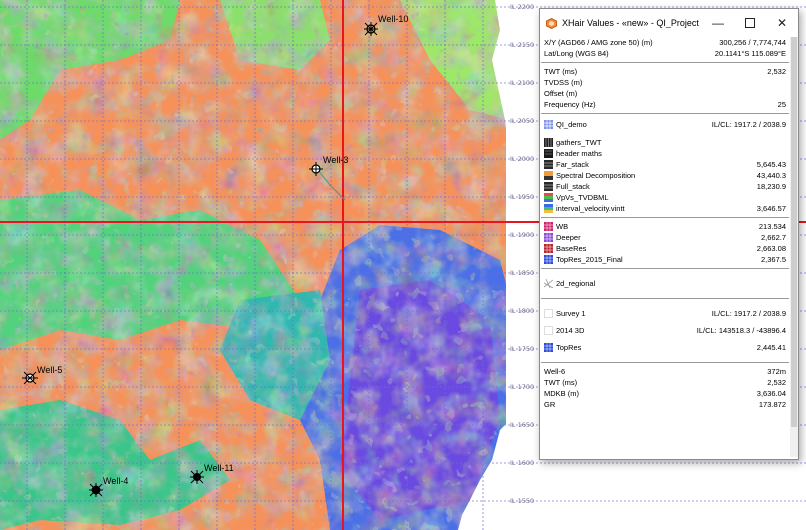 The width and height of the screenshot is (806, 530). Describe the element at coordinates (665, 393) in the screenshot. I see `well-row: MDKB (m) 3,636.04` at that location.